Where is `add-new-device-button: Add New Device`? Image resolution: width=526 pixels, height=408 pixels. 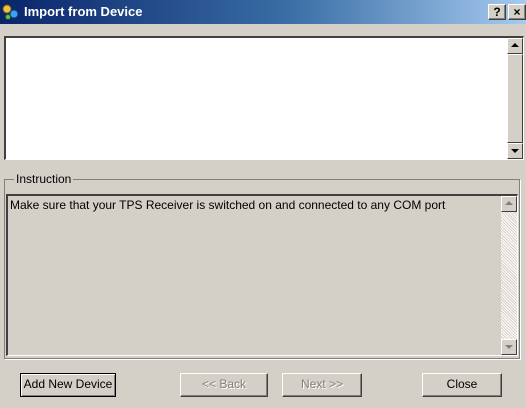 add-new-device-button: Add New Device is located at coordinates (68, 385).